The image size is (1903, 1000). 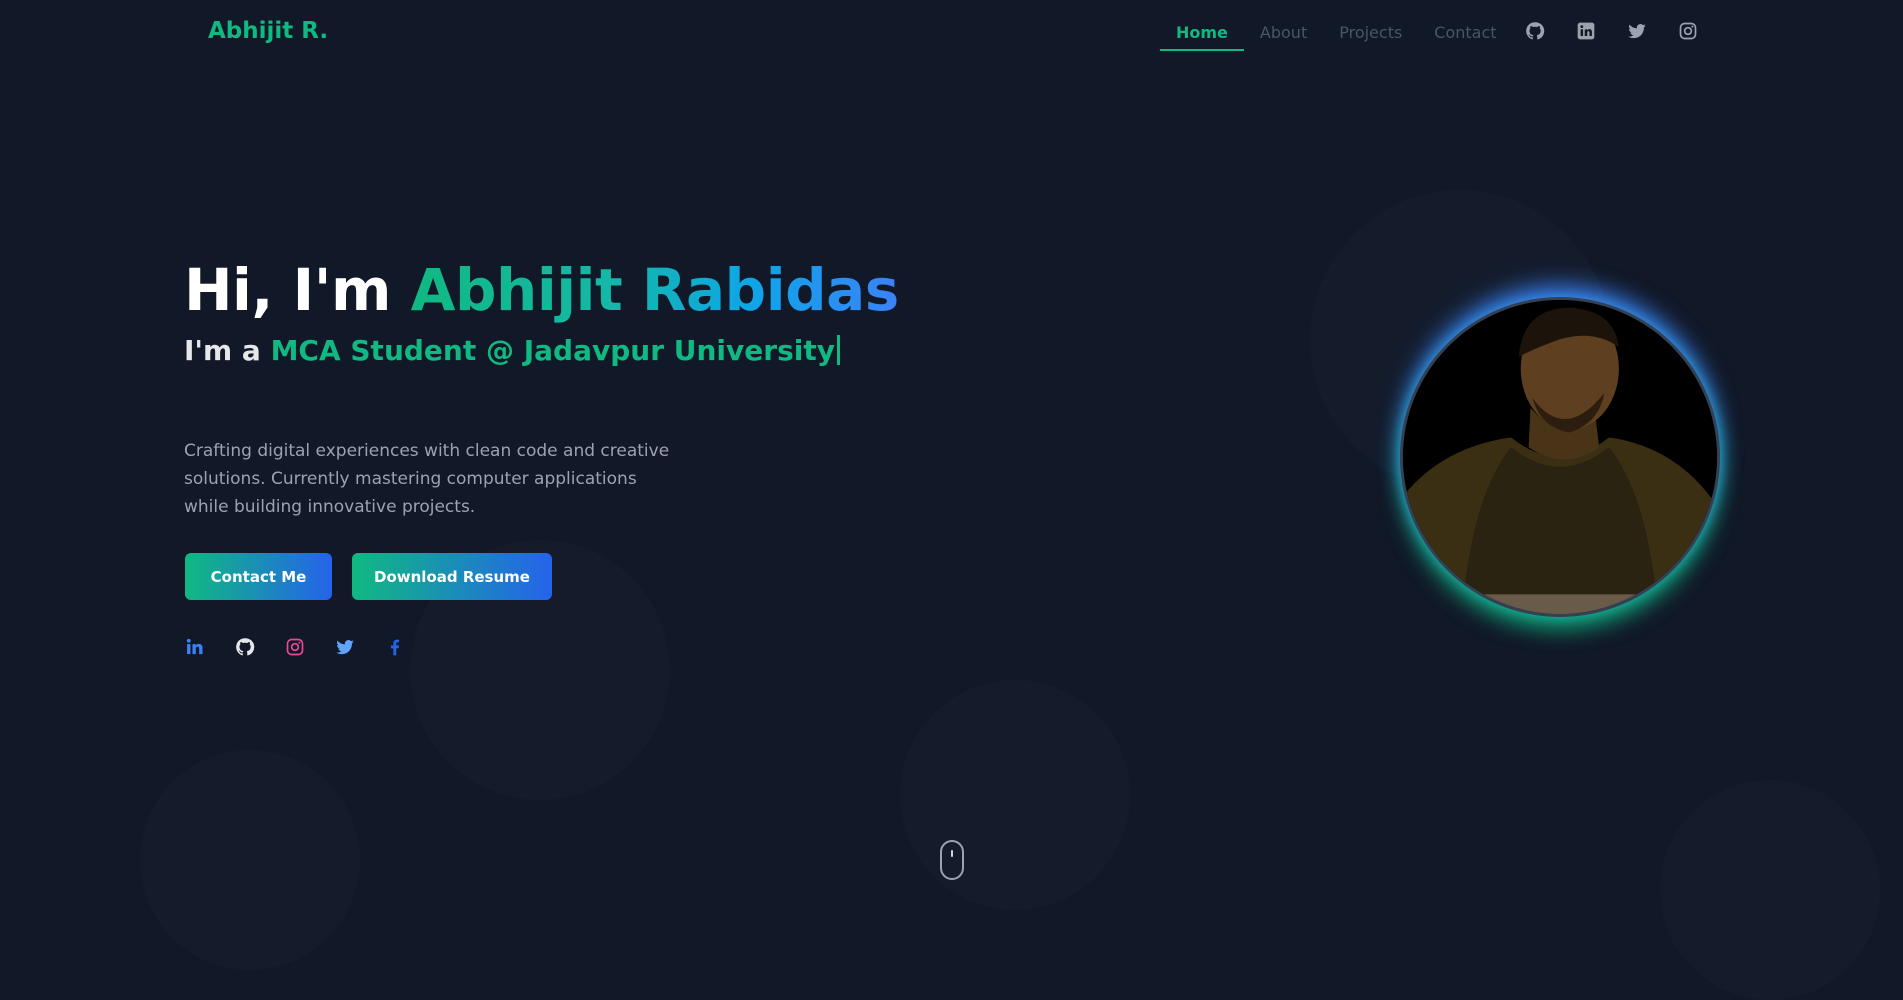 I want to click on scroll-indicator-dot, so click(x=952, y=853).